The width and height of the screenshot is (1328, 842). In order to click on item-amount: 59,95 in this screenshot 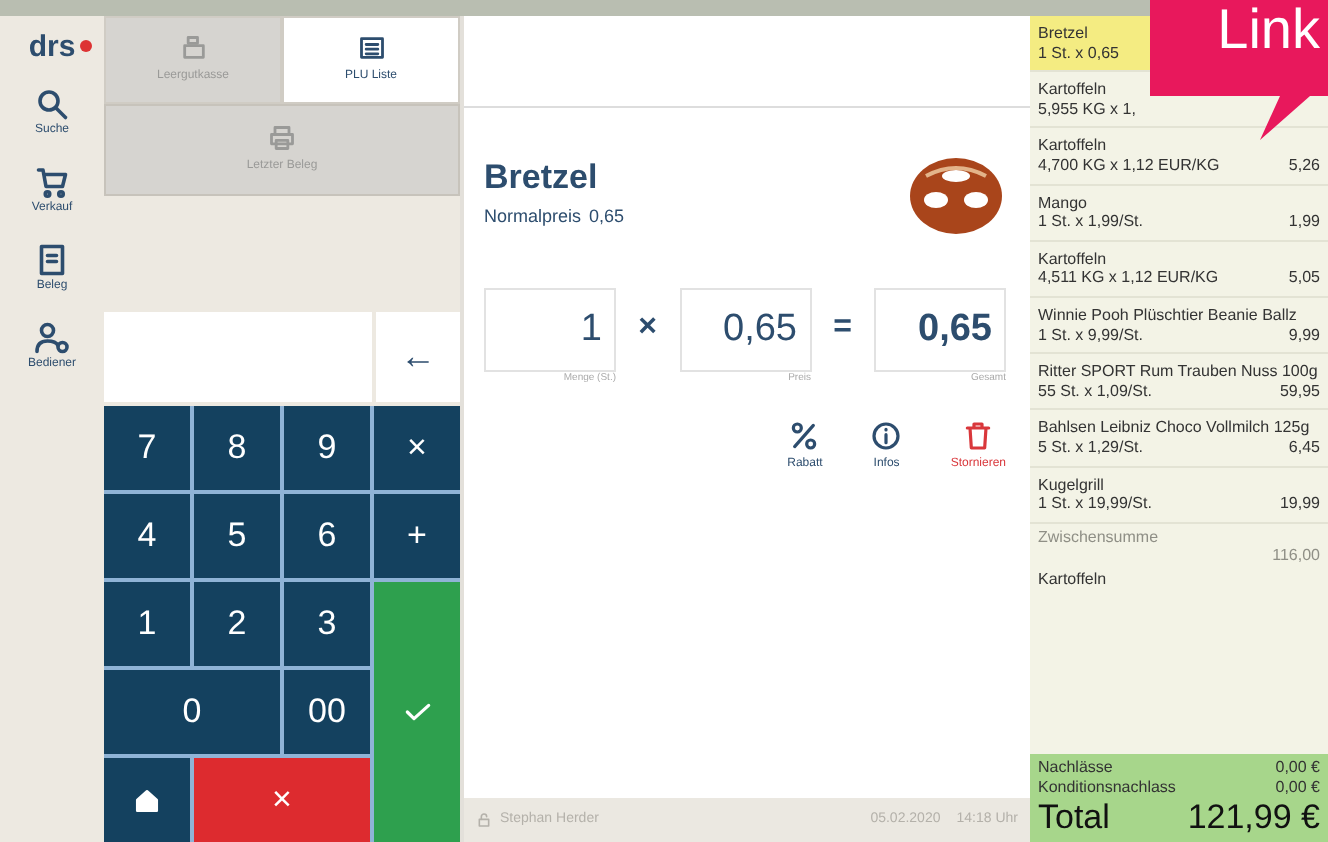, I will do `click(1299, 391)`.